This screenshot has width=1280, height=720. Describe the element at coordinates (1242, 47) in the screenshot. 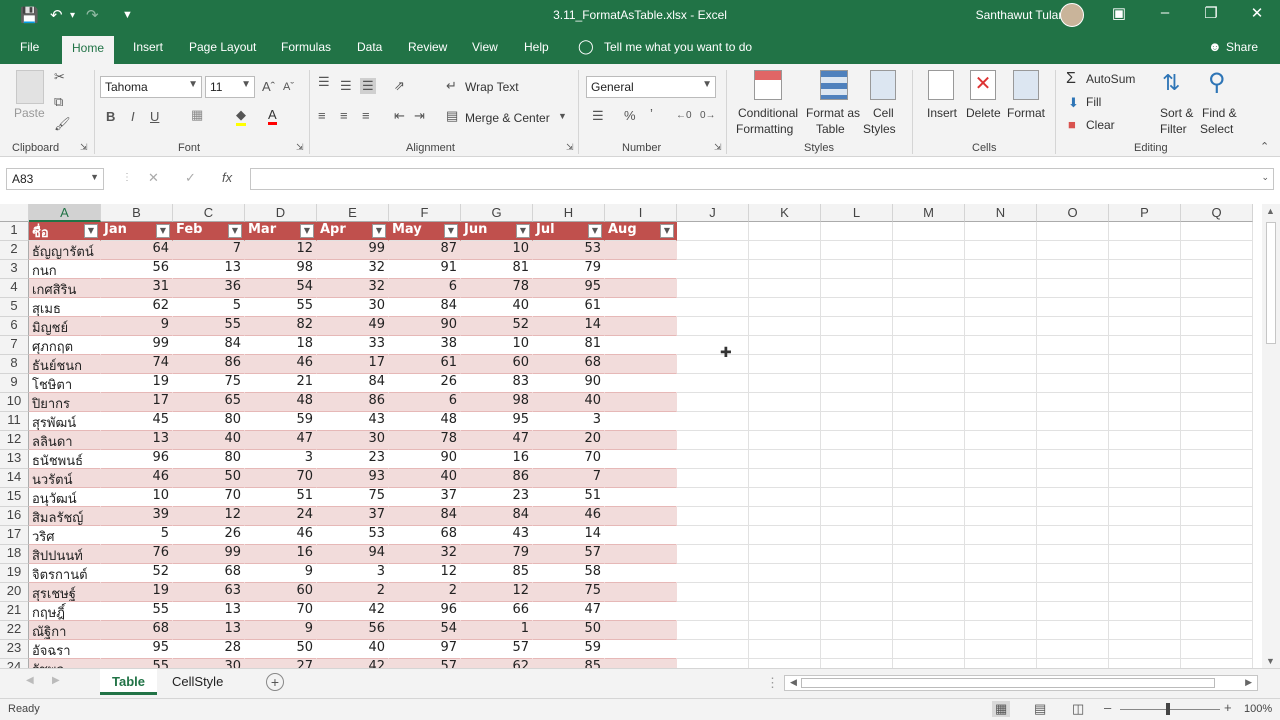

I see `share-button: Share` at that location.